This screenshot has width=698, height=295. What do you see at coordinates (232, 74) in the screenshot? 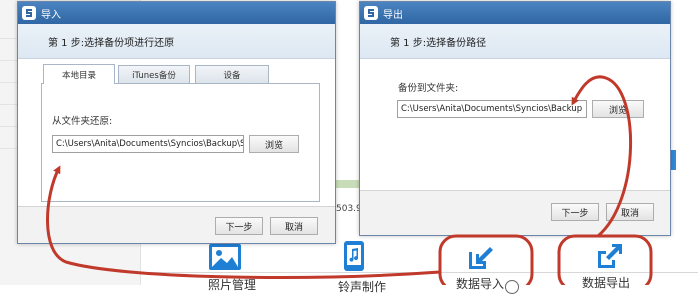
I see `tab-device: 设备` at bounding box center [232, 74].